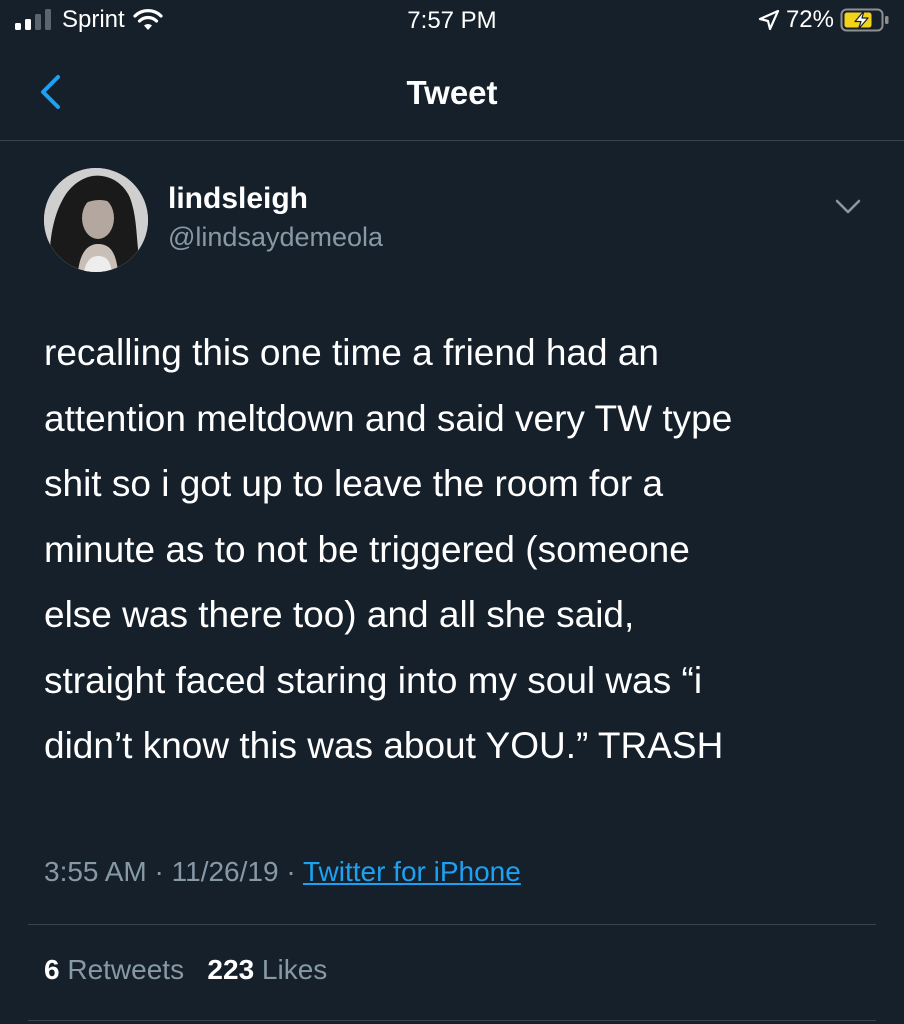  Describe the element at coordinates (452, 22) in the screenshot. I see `status-bar: Sprint 7:57 PM 72%` at that location.